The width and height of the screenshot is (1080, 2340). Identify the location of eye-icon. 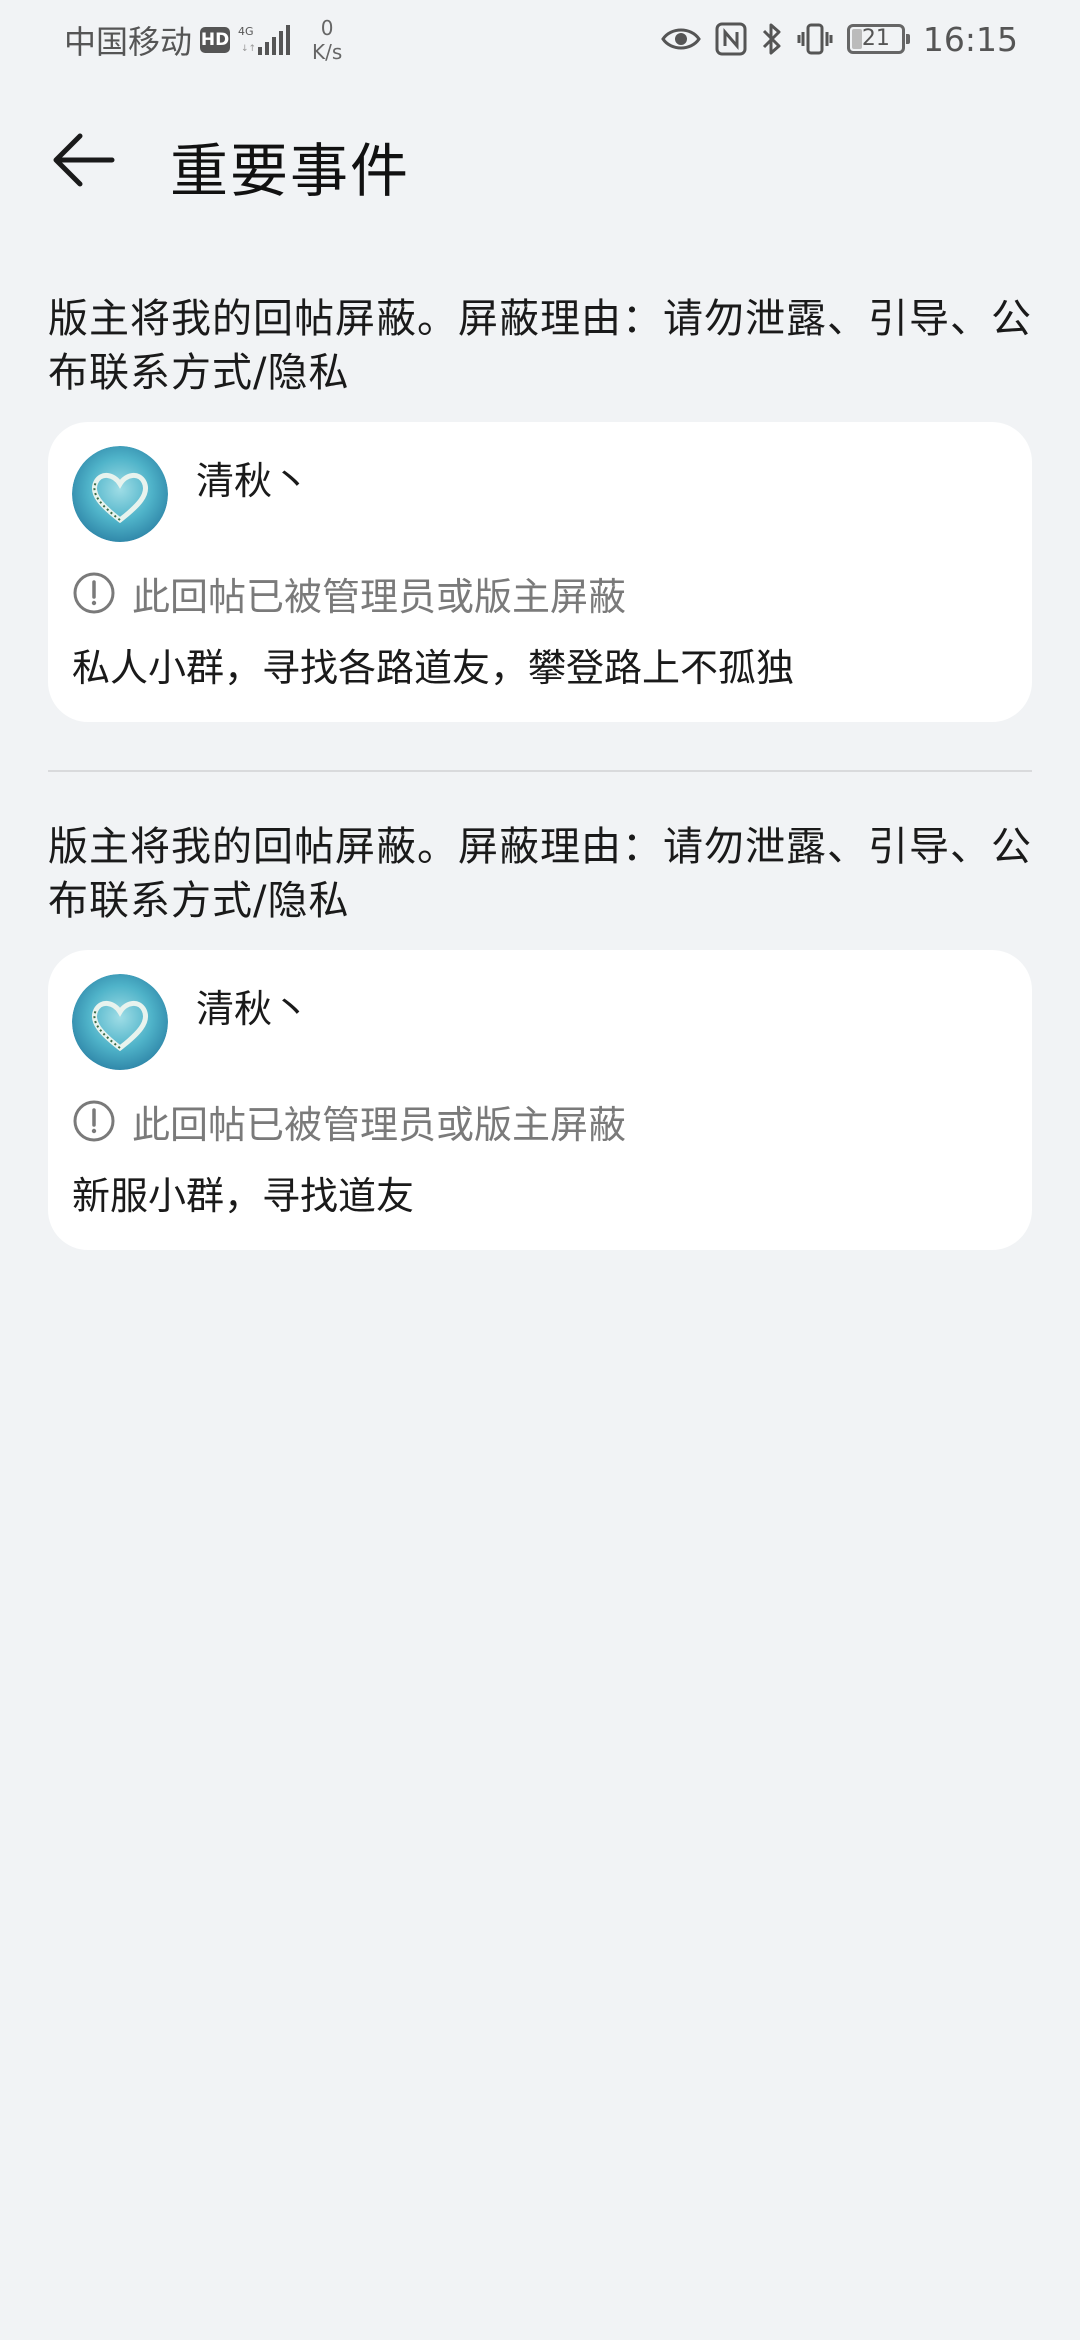
(681, 39).